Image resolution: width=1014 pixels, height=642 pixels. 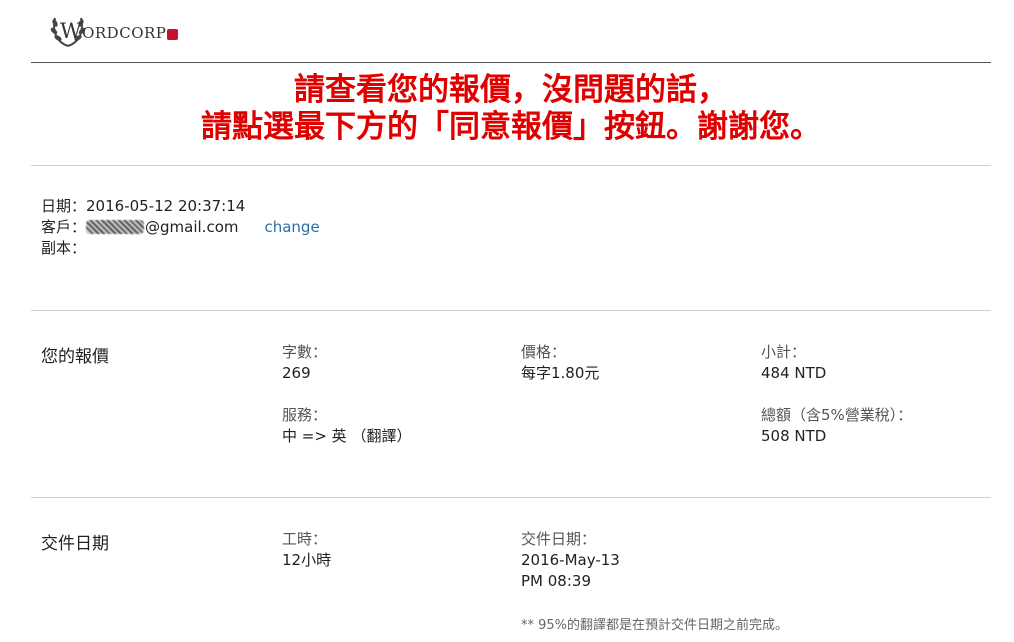 What do you see at coordinates (64, 206) in the screenshot?
I see `date-label: 日期：` at bounding box center [64, 206].